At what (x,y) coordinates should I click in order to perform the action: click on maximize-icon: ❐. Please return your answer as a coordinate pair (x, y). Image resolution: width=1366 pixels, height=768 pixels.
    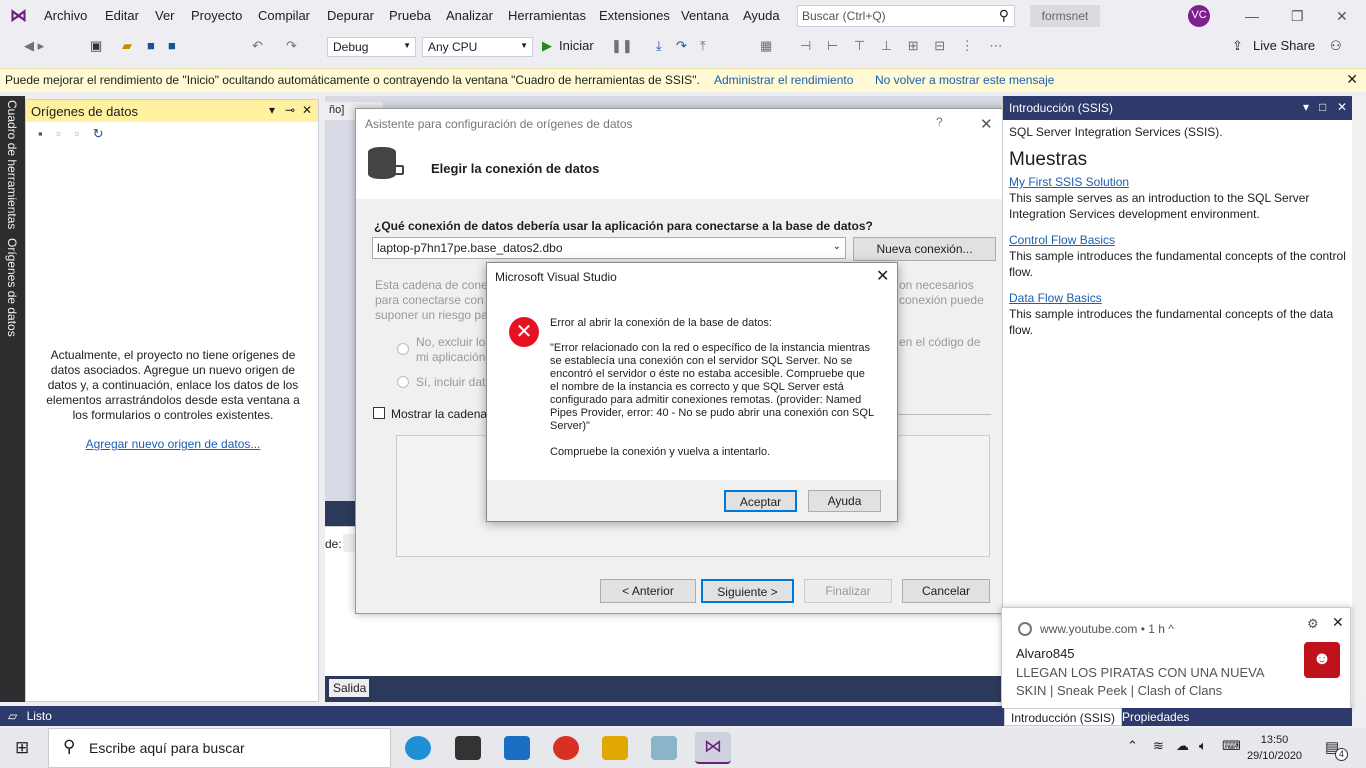
    Looking at the image, I should click on (1297, 16).